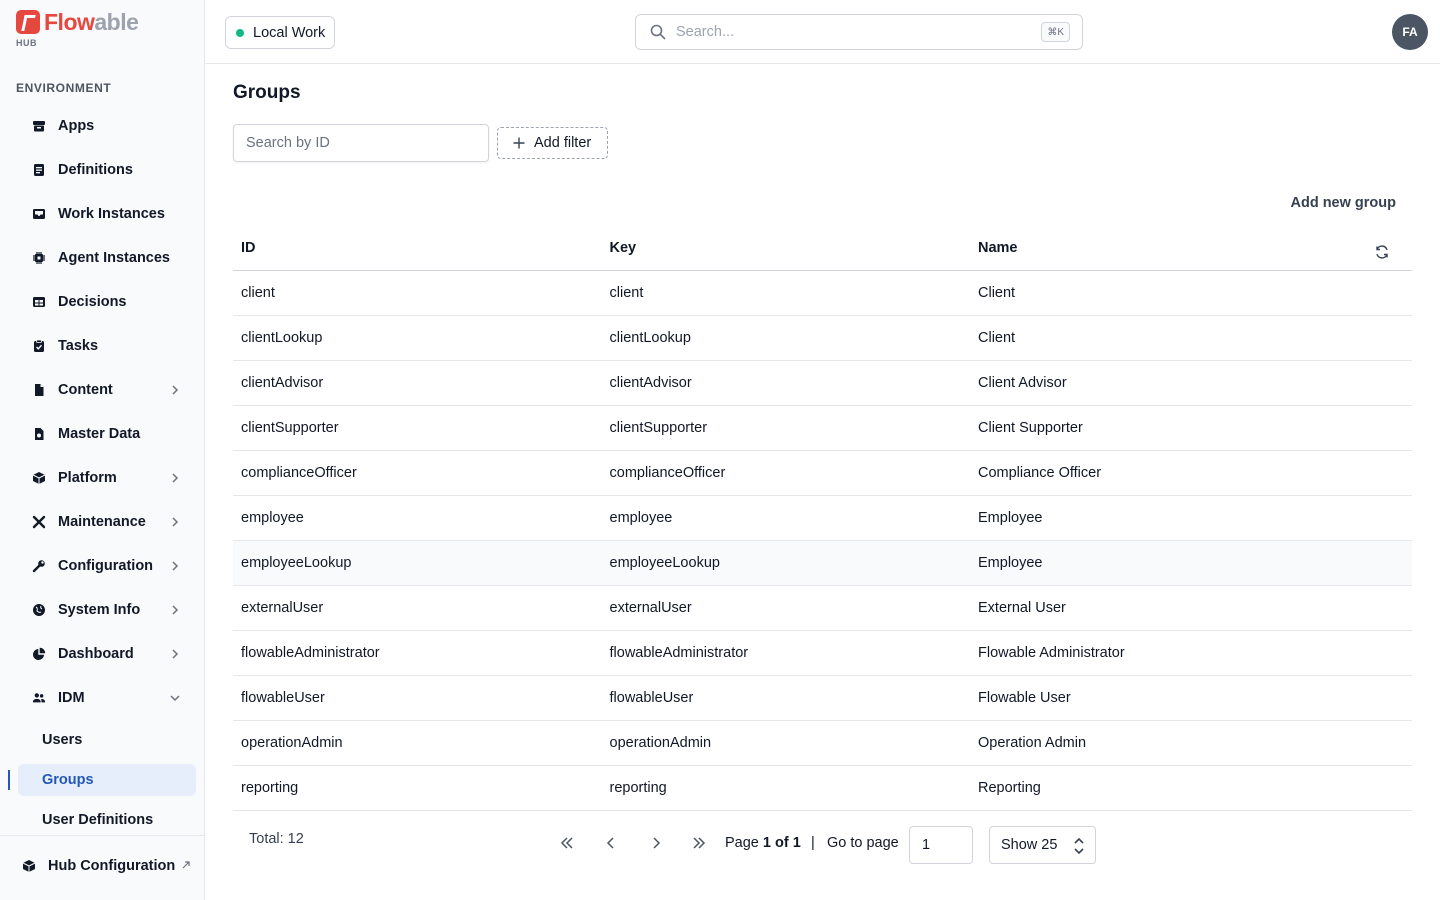 This screenshot has width=1440, height=900. What do you see at coordinates (109, 566) in the screenshot?
I see `sidebar-item-configuration: Configuration` at bounding box center [109, 566].